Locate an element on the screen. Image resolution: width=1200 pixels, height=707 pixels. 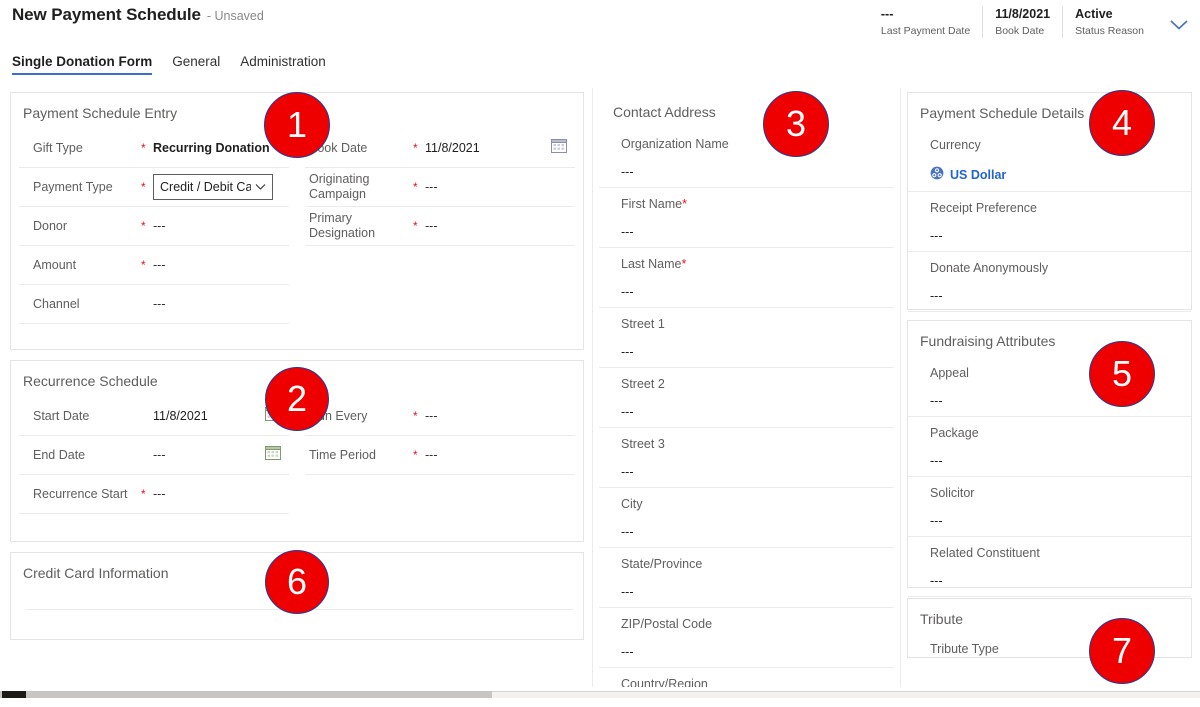
field-last-name: Last Name* --- is located at coordinates (746, 278).